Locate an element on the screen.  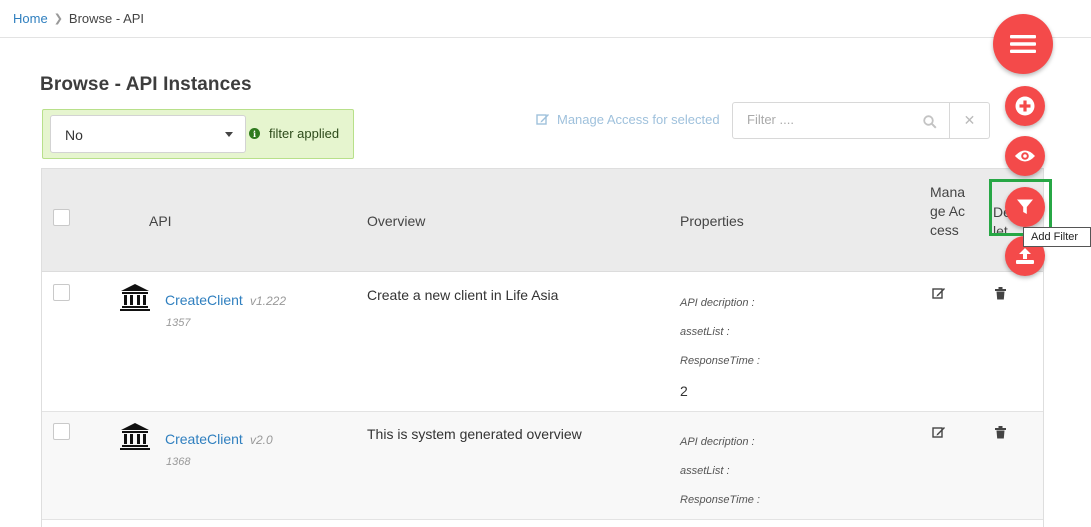
close-icon: ✕ is located at coordinates (969, 120).